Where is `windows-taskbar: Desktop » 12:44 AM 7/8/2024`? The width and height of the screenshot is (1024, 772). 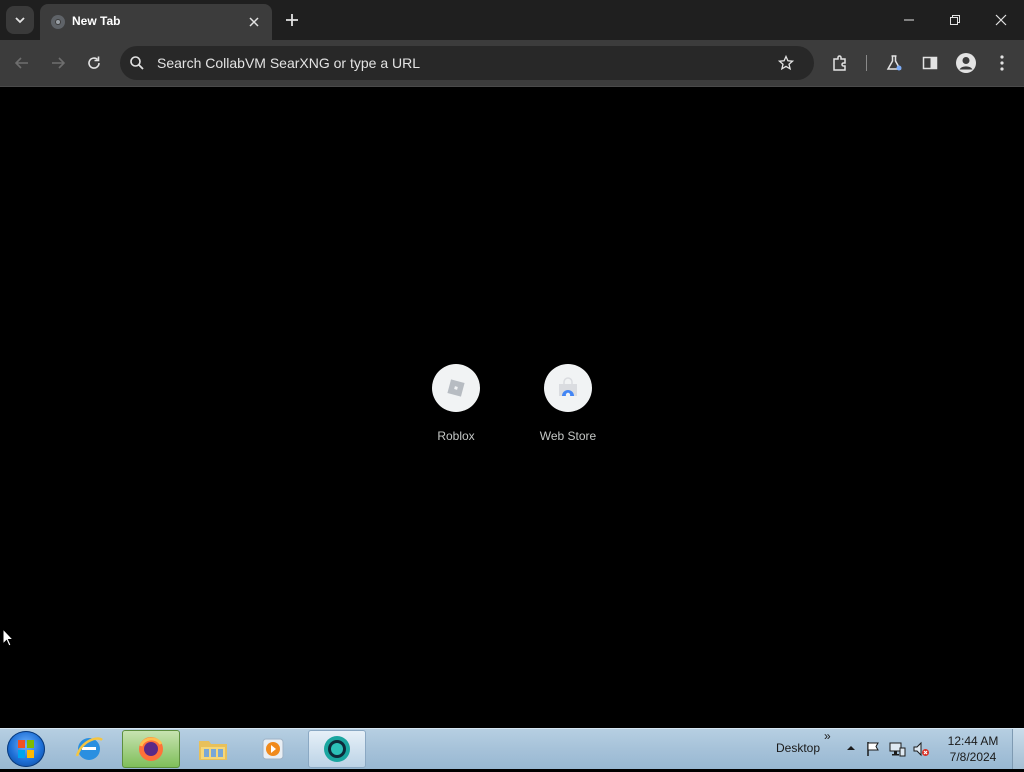
windows-taskbar: Desktop » 12:44 AM 7/8/2024 is located at coordinates (512, 748).